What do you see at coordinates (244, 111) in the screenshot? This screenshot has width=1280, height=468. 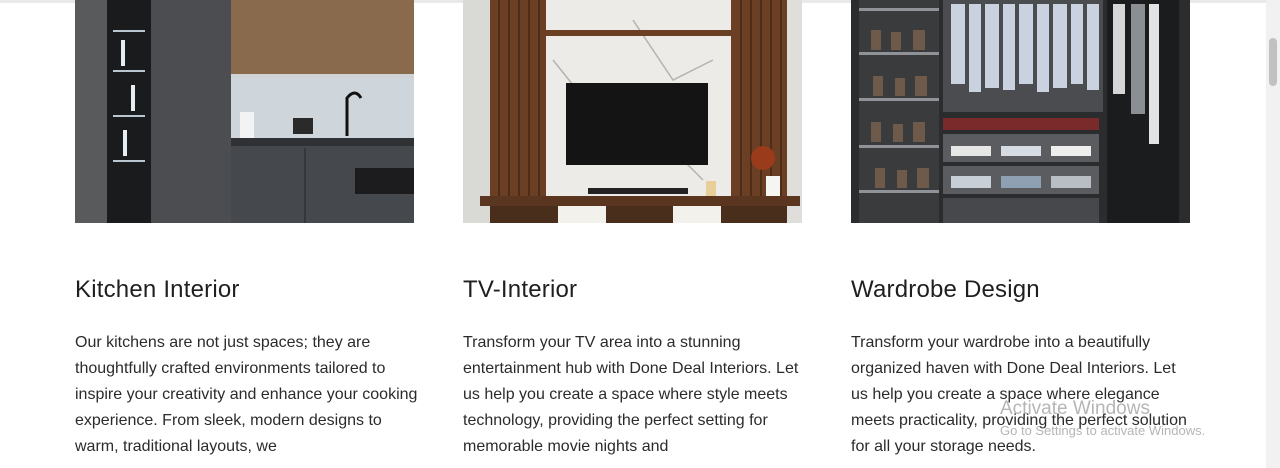 I see `kitchen-image` at bounding box center [244, 111].